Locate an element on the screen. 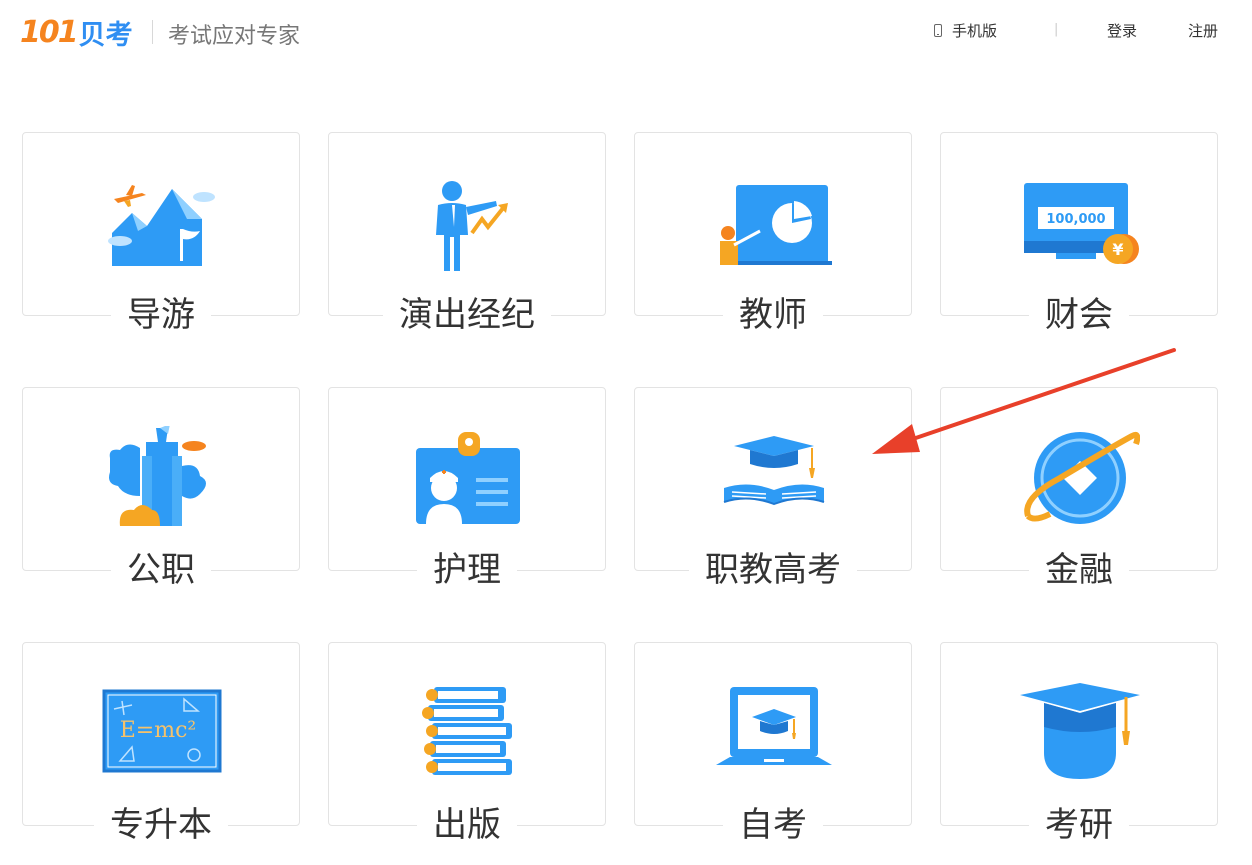 The width and height of the screenshot is (1252, 865). nav-mobile-label: 手机版 is located at coordinates (975, 31).